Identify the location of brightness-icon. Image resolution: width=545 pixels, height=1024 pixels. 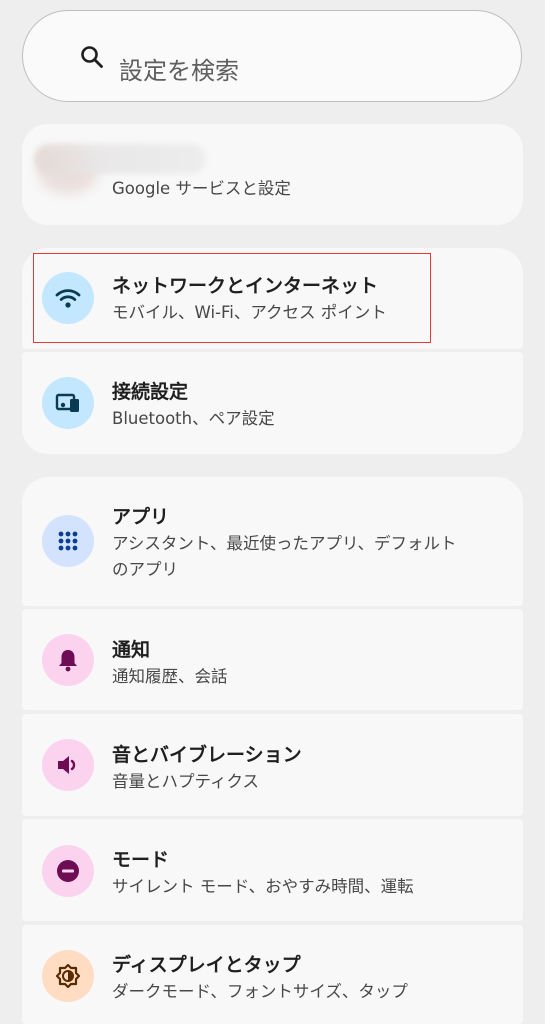
(68, 976).